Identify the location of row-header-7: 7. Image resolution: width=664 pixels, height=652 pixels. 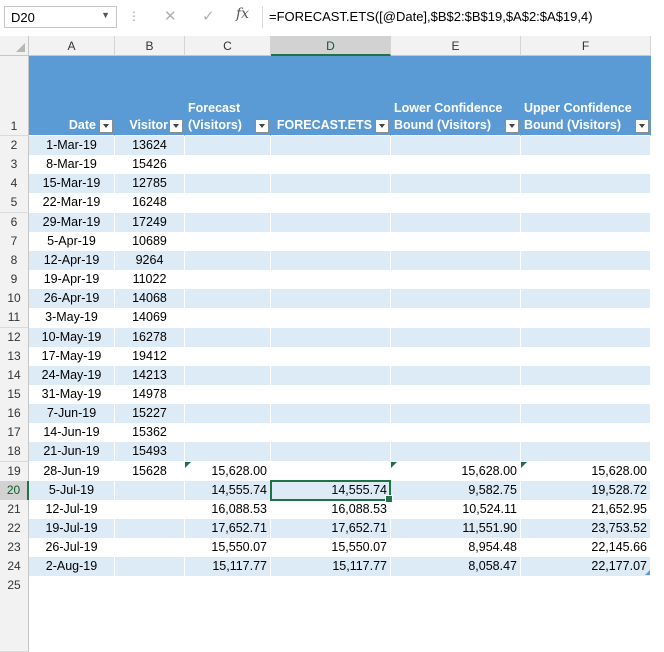
(14, 241).